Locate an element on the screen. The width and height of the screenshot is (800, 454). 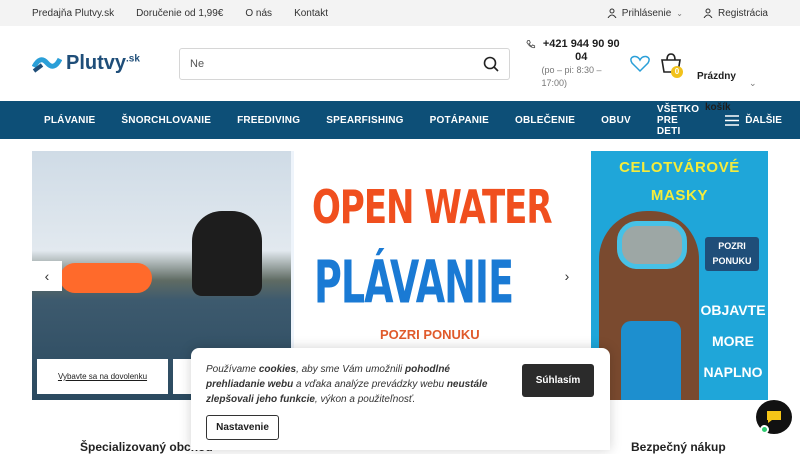
search-input: Ne is located at coordinates (344, 63).